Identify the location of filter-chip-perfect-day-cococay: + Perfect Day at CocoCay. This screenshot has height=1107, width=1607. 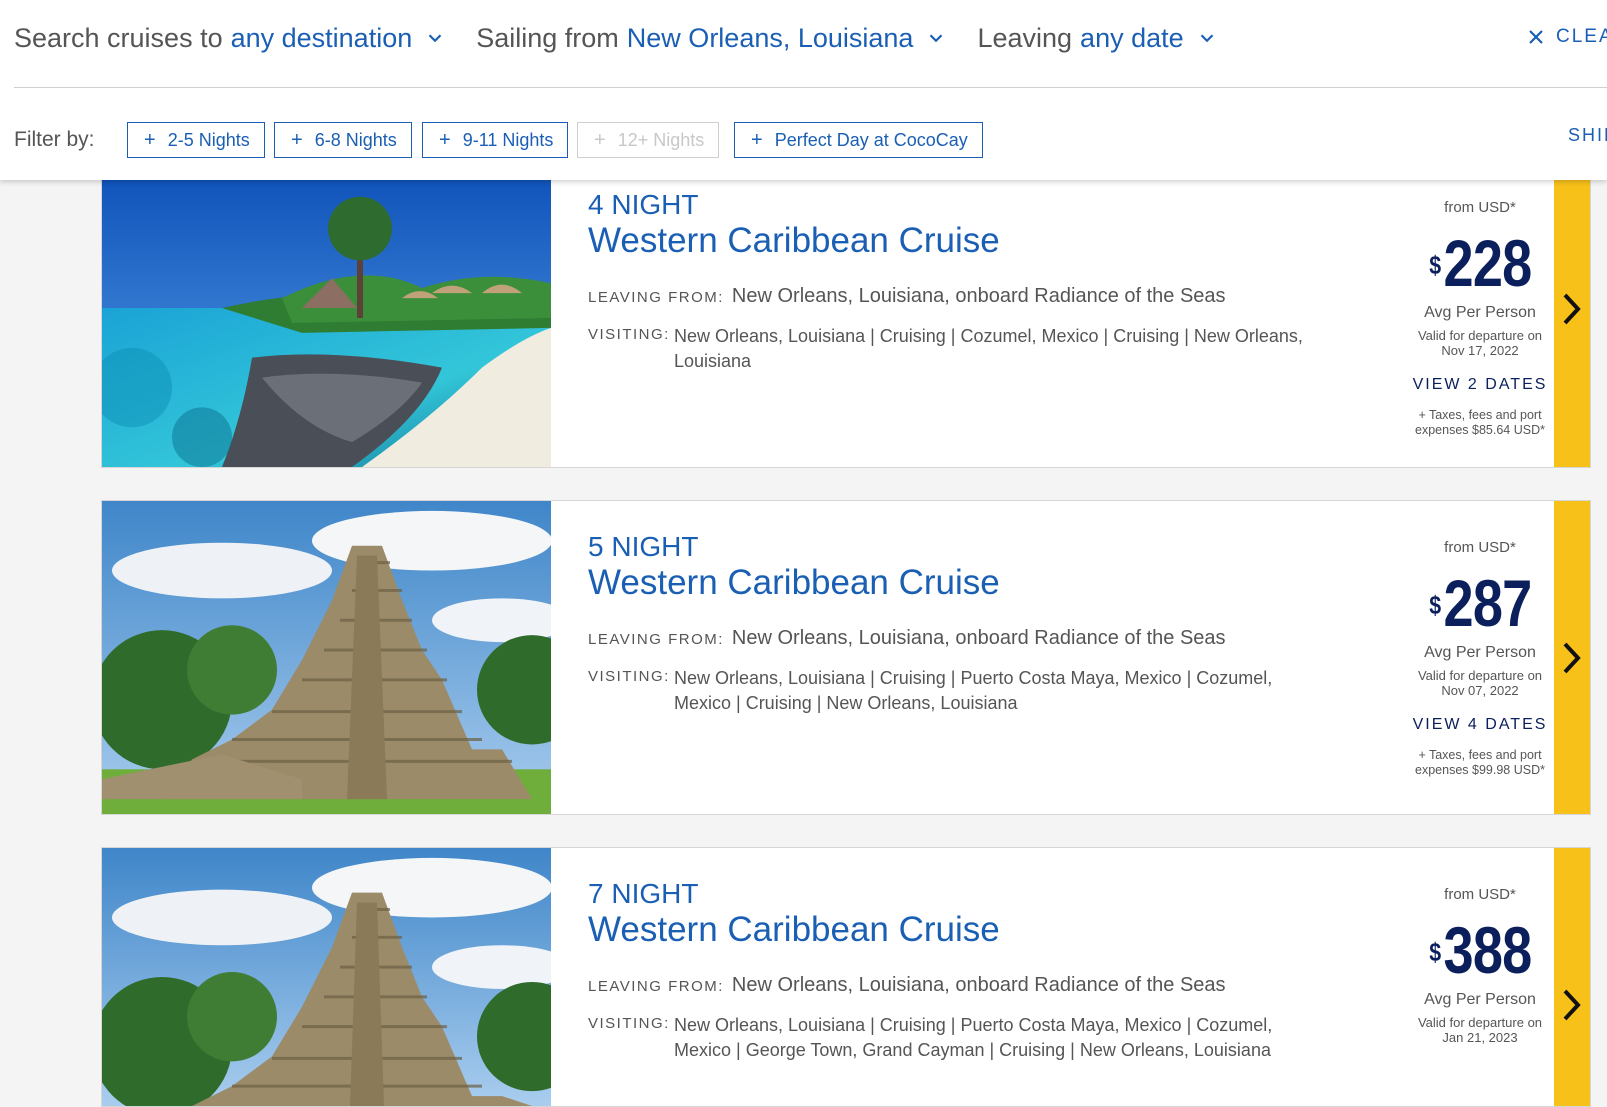
(858, 140).